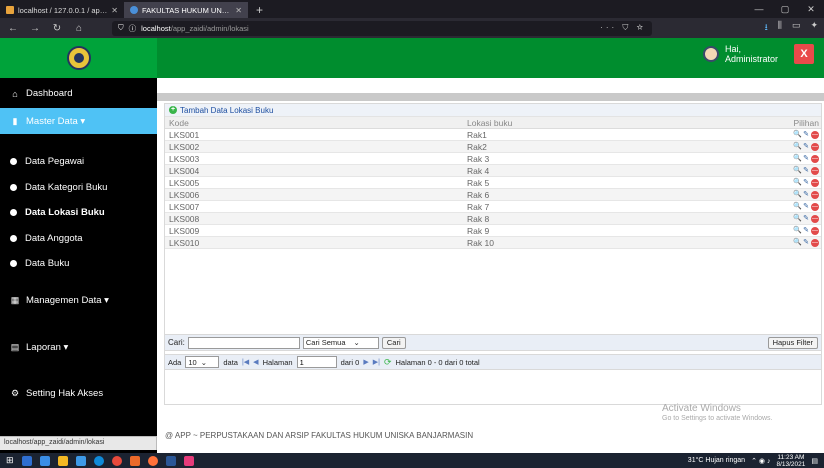 This screenshot has height=468, width=824. What do you see at coordinates (78, 212) in the screenshot?
I see `sidebar-item-data-lokasi-buku: Data Lokasi Buku` at bounding box center [78, 212].